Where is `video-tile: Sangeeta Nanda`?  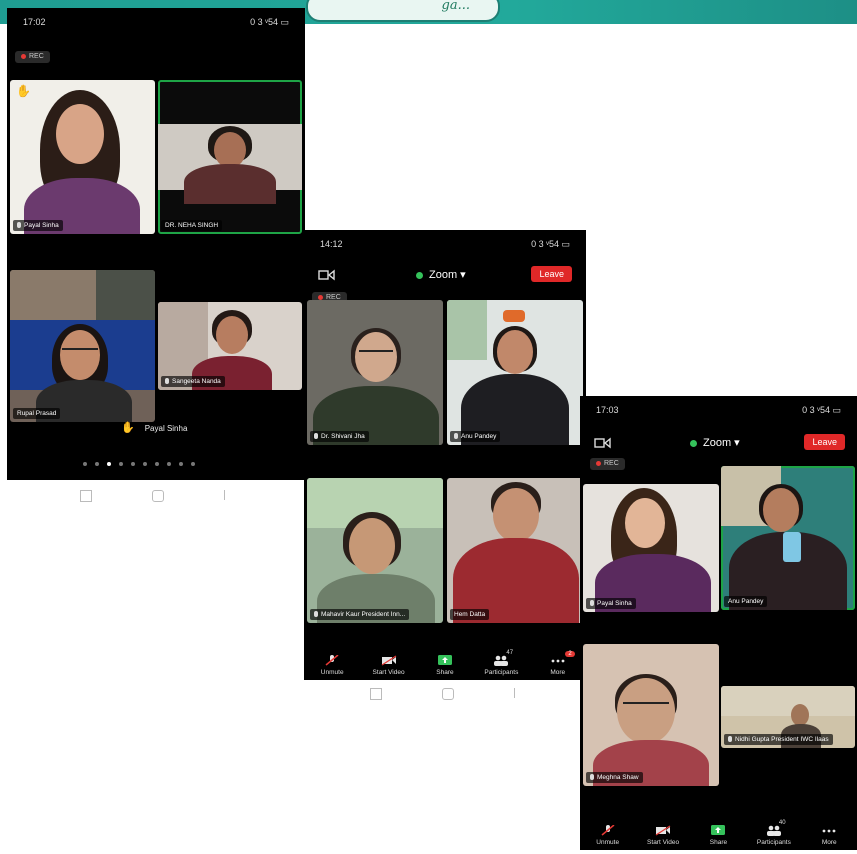 video-tile: Sangeeta Nanda is located at coordinates (230, 346).